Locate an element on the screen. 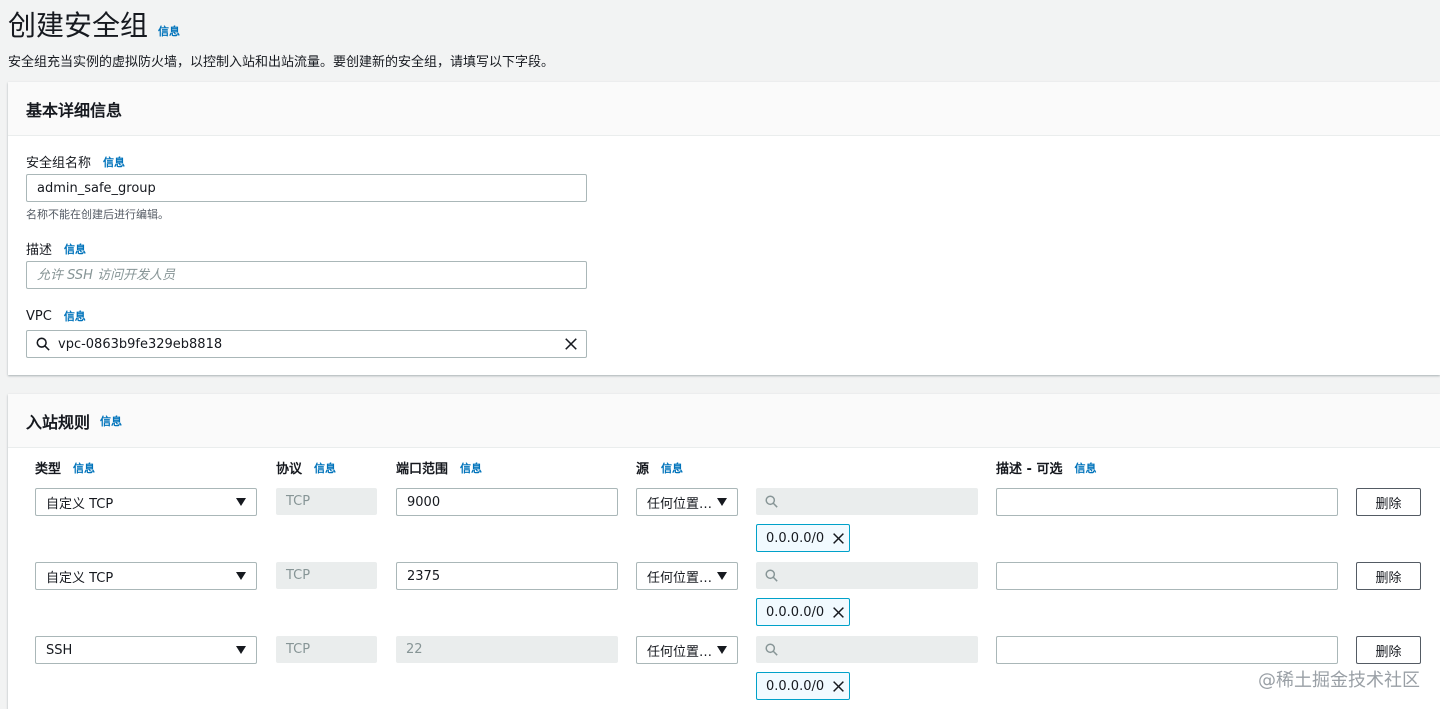  name-hint: 名称不能在创建后进行编辑。 is located at coordinates (97, 214).